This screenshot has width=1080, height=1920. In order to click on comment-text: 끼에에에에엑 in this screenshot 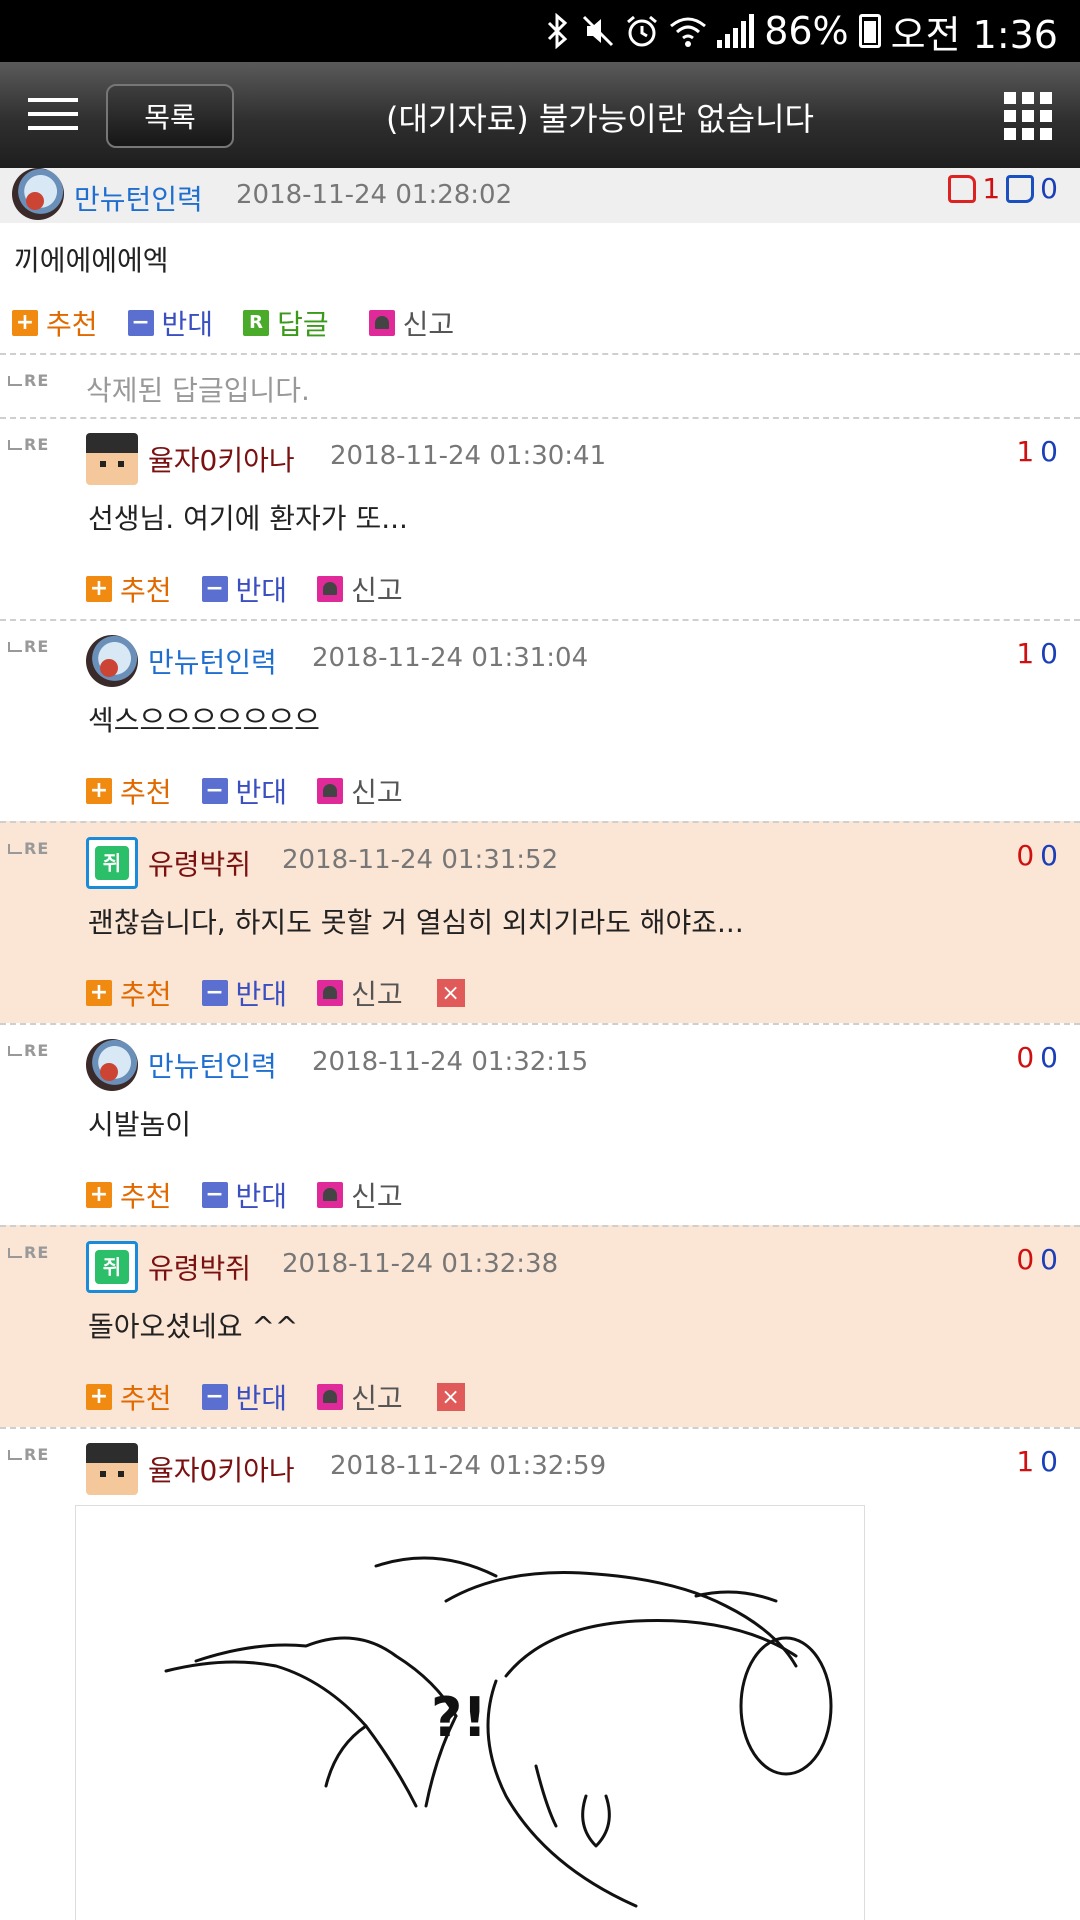, I will do `click(91, 260)`.